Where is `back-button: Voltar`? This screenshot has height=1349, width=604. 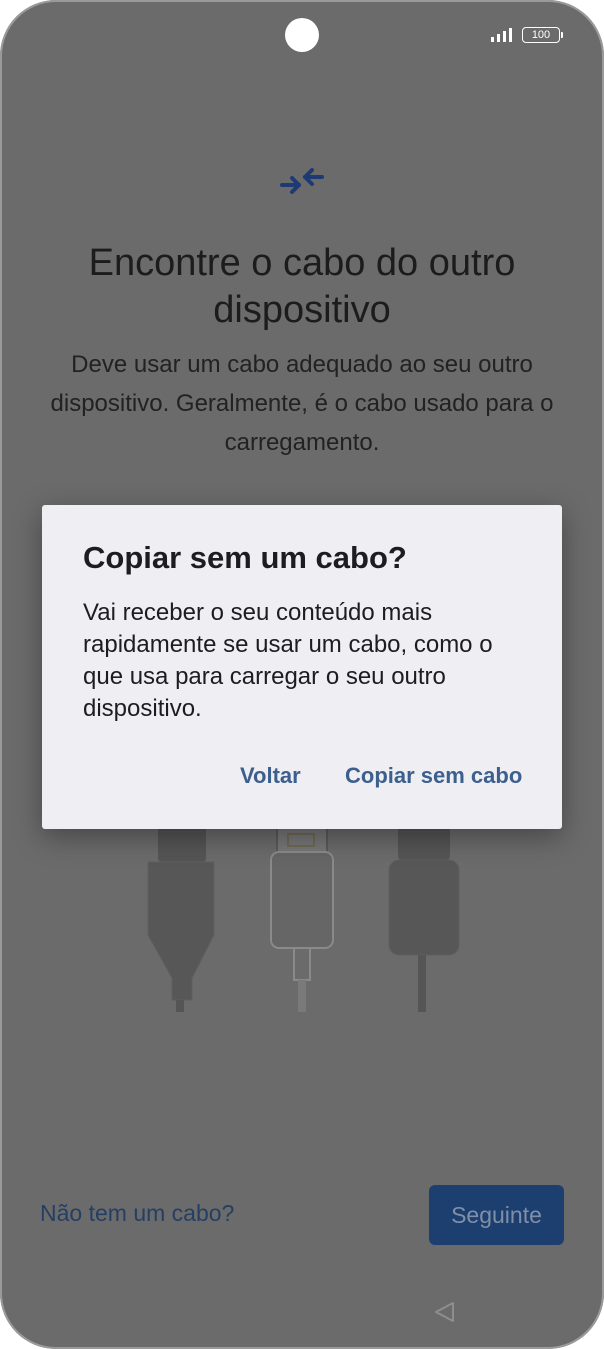 back-button: Voltar is located at coordinates (270, 776).